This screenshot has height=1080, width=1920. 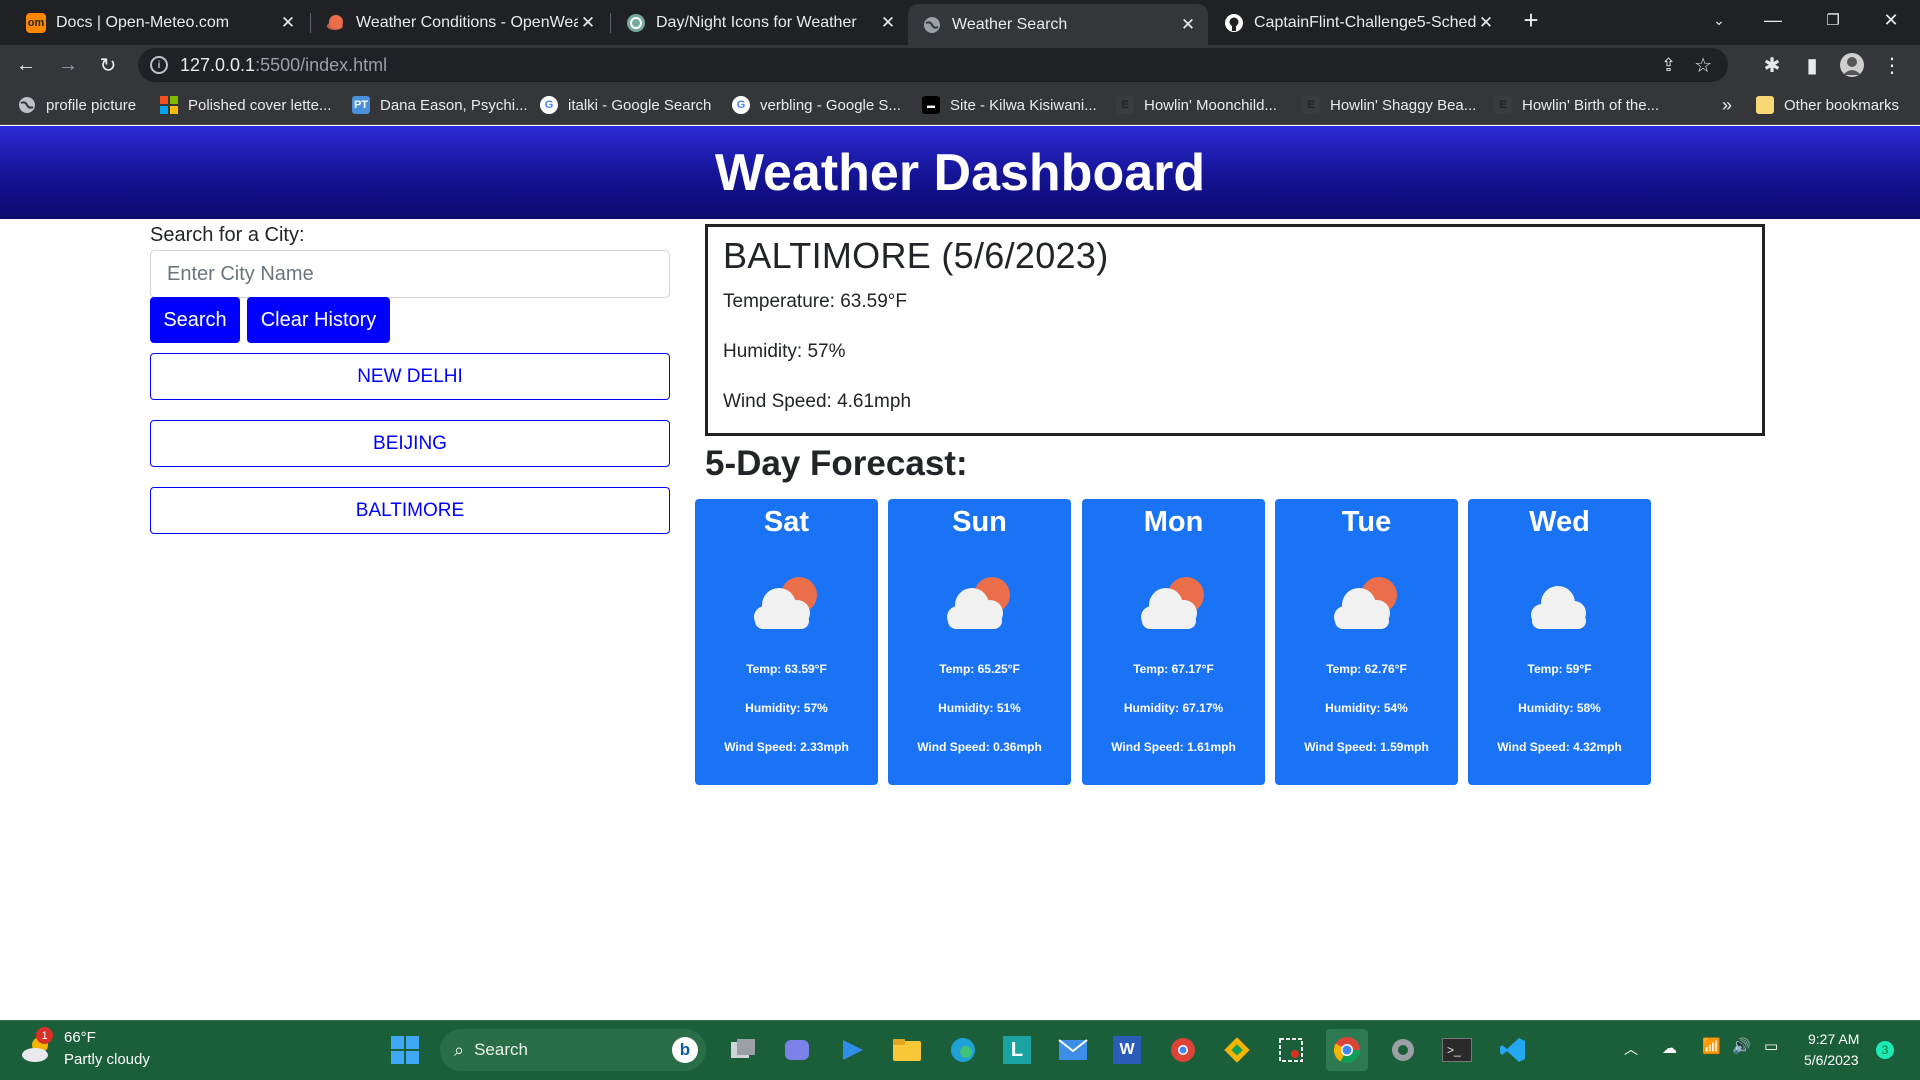 What do you see at coordinates (1711, 1046) in the screenshot?
I see `wifi-icon: 📶` at bounding box center [1711, 1046].